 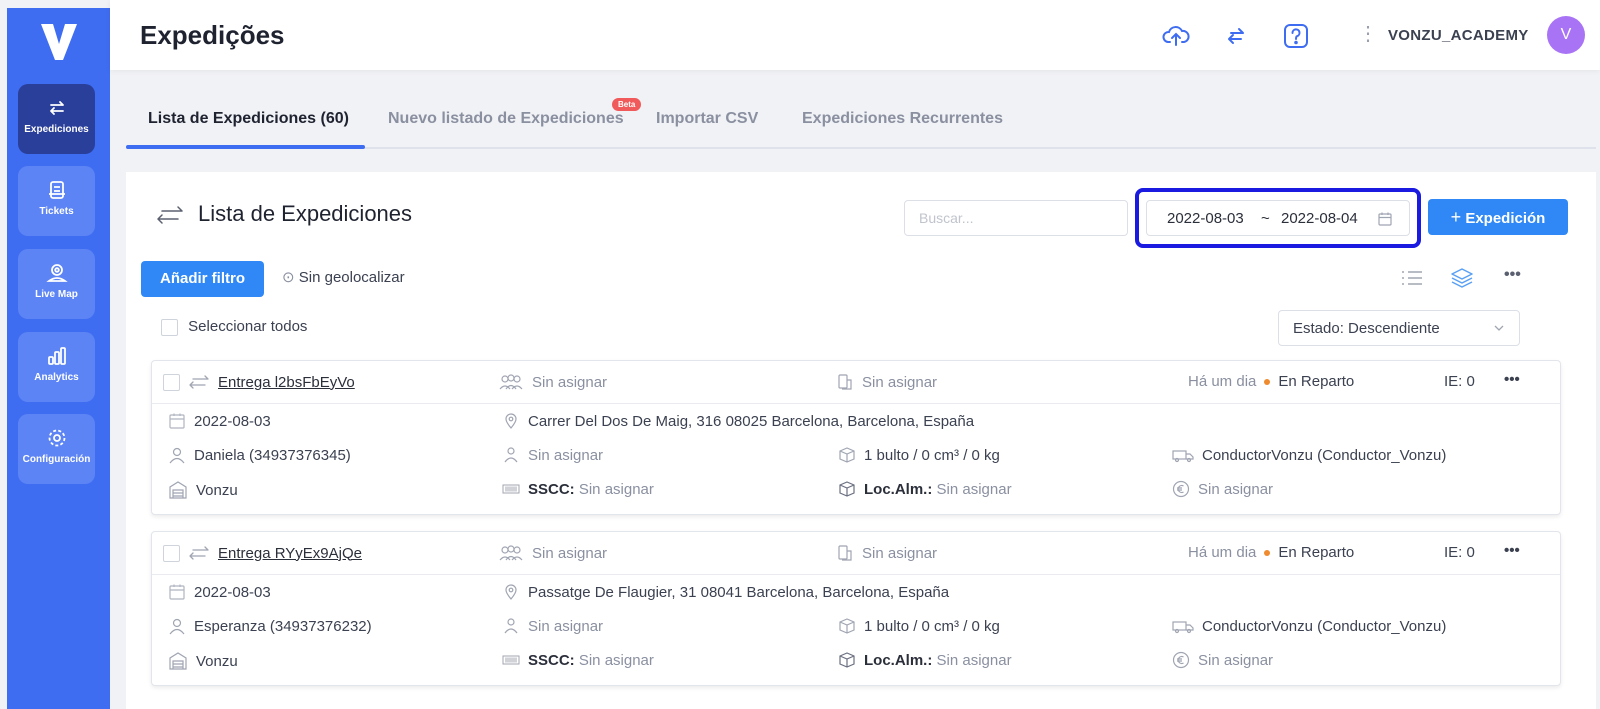 What do you see at coordinates (1236, 660) in the screenshot?
I see `price-value: Sin asignar` at bounding box center [1236, 660].